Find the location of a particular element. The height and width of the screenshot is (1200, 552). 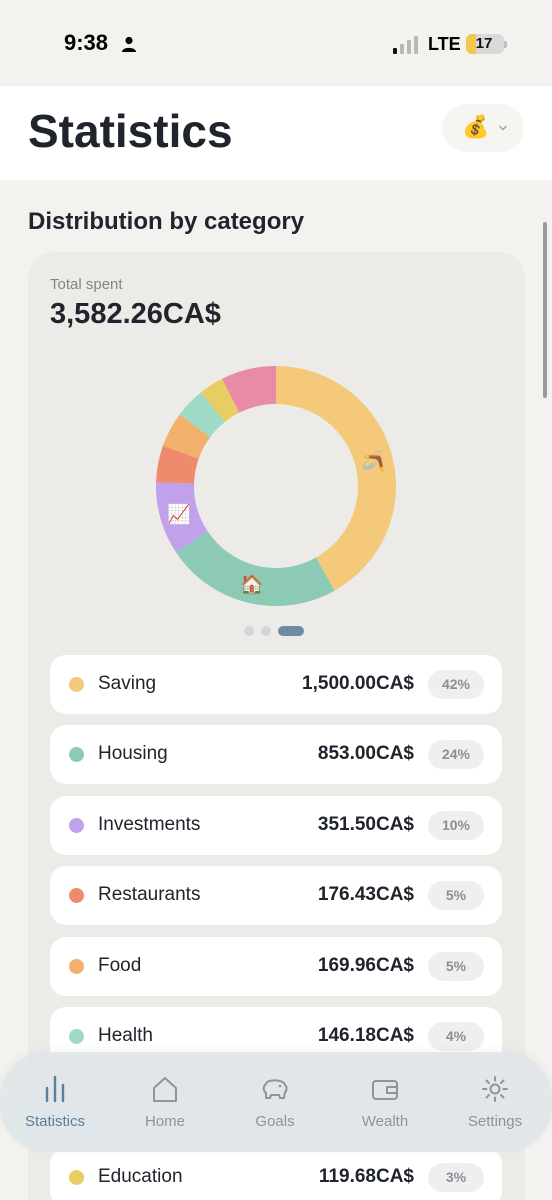

category-name: Saving is located at coordinates (127, 683).